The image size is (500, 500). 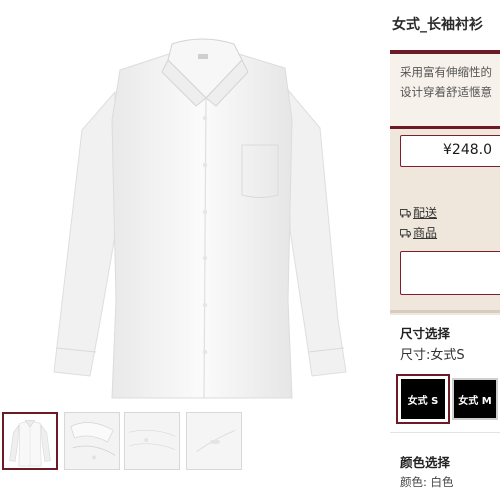 I want to click on description-line: 设计穿着舒适惬意, so click(x=446, y=92).